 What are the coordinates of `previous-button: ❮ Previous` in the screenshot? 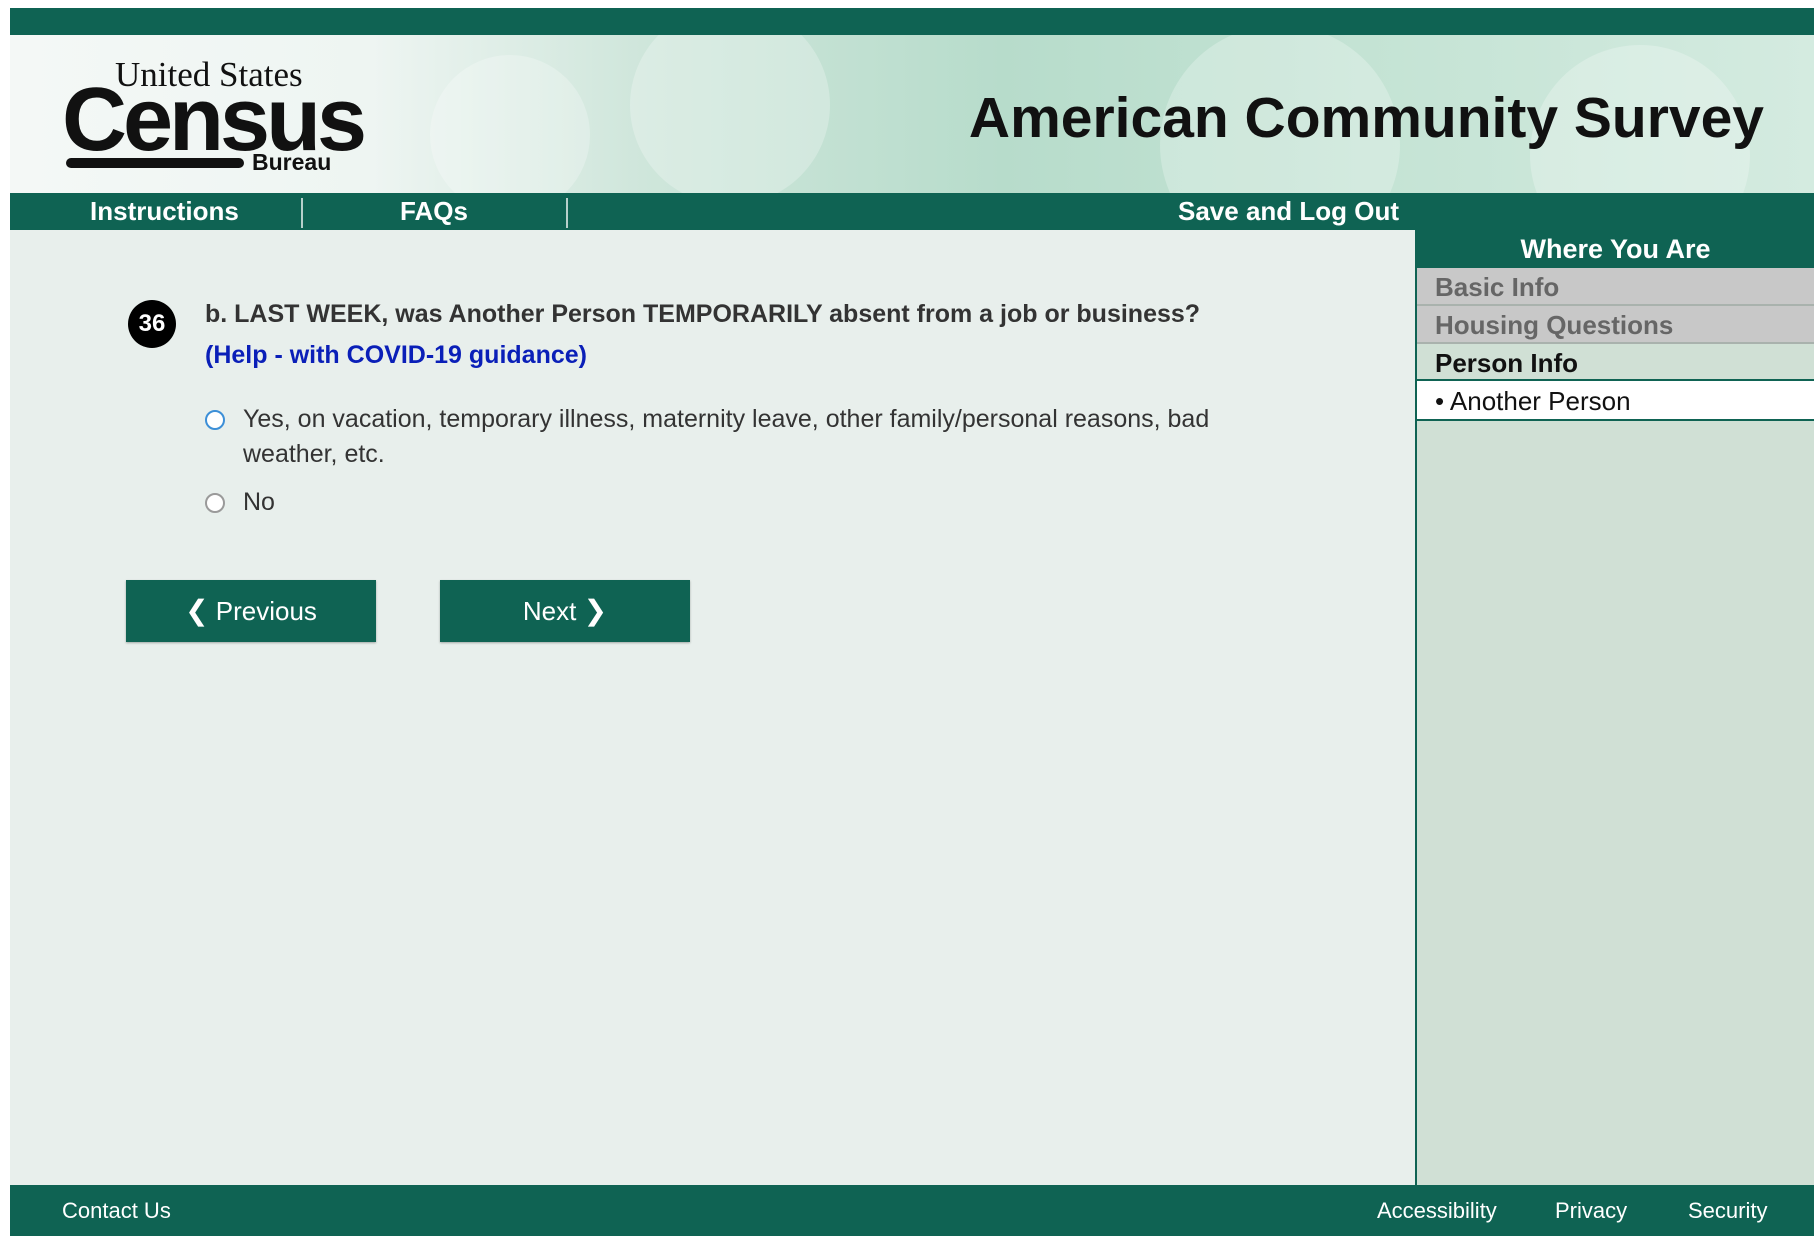 It's located at (251, 611).